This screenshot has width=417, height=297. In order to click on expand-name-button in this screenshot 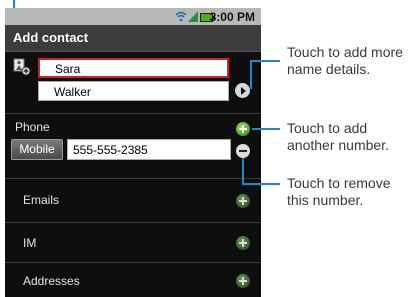, I will do `click(242, 90)`.